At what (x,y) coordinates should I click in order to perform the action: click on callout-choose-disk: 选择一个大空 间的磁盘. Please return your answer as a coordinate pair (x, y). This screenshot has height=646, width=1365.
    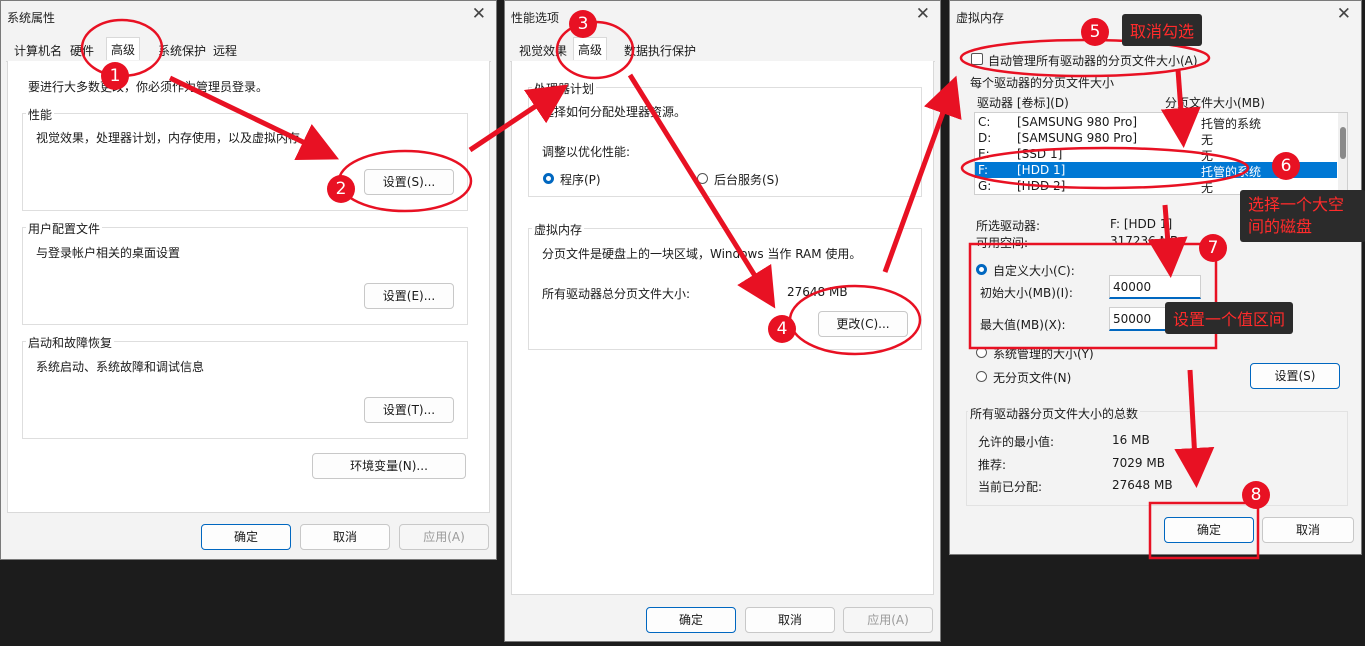
    Looking at the image, I should click on (1302, 216).